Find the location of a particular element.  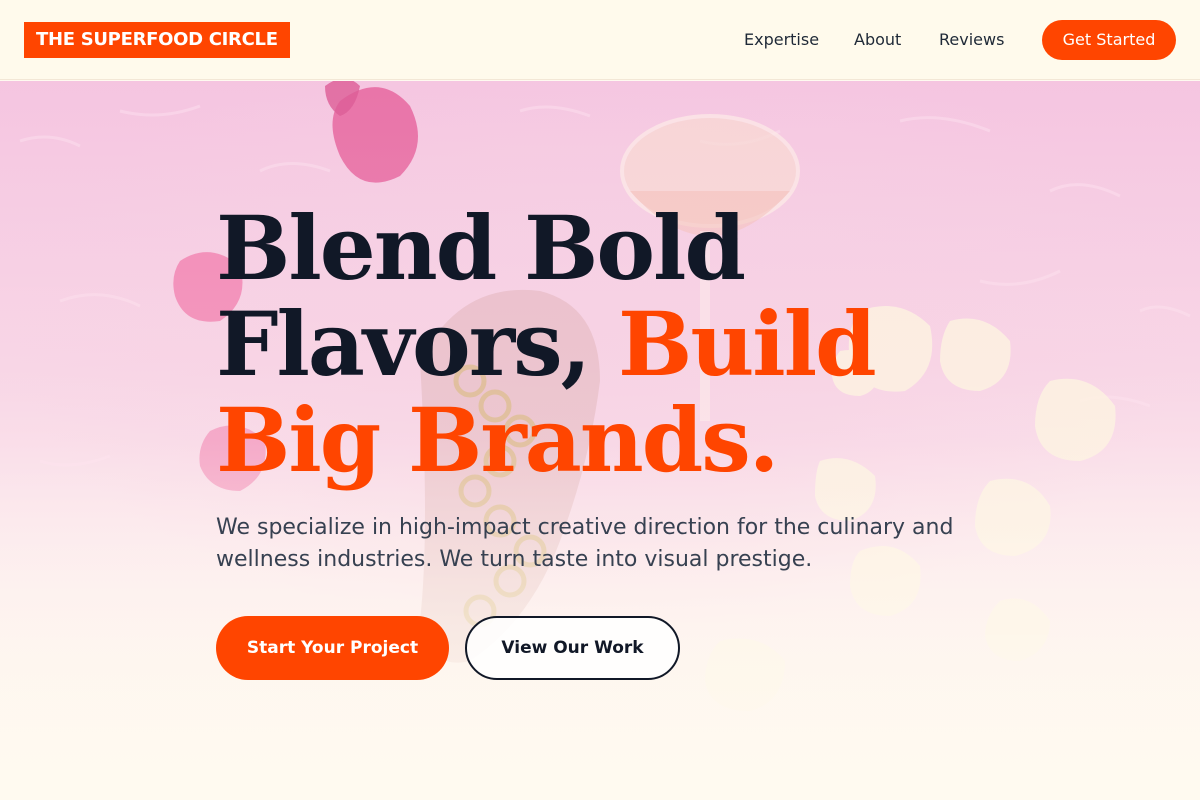

view-work-button: View Our Work is located at coordinates (572, 648).